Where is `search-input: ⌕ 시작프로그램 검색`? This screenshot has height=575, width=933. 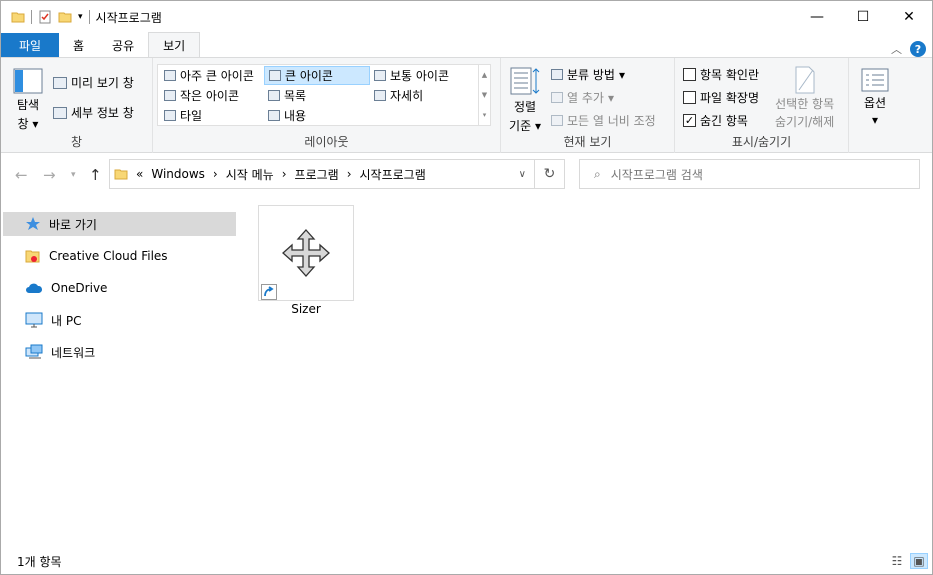 search-input: ⌕ 시작프로그램 검색 is located at coordinates (749, 174).